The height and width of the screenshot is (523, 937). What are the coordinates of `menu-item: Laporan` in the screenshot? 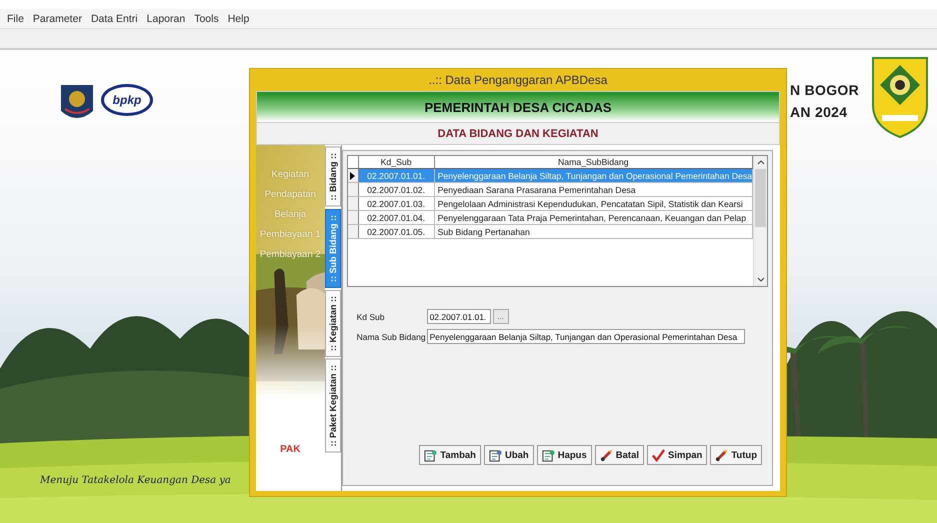 It's located at (166, 18).